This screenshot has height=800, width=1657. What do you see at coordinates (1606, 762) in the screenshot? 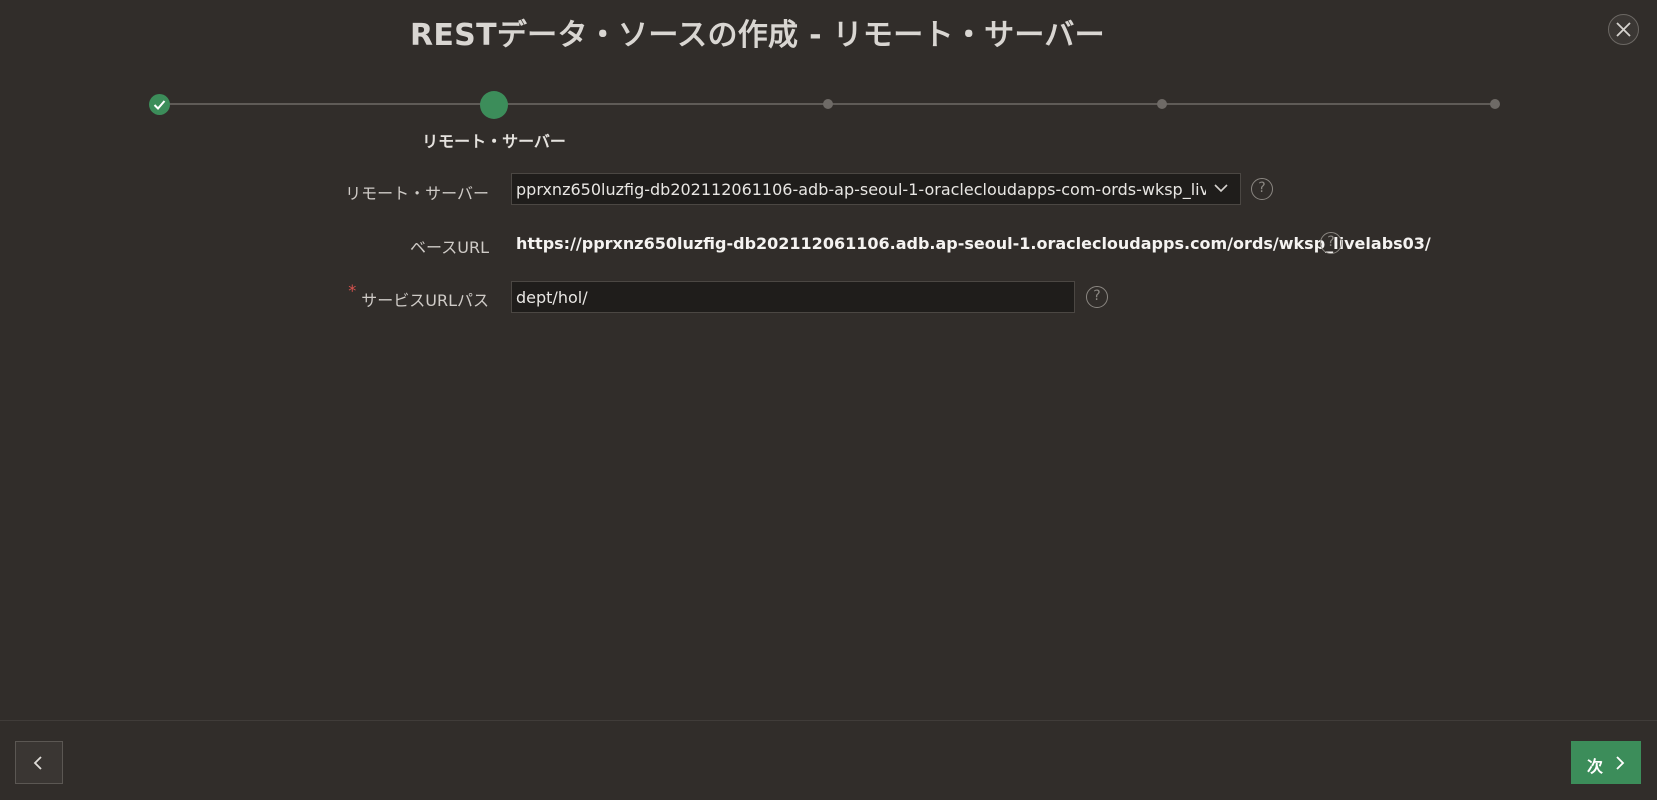
I see `next-button: 次` at bounding box center [1606, 762].